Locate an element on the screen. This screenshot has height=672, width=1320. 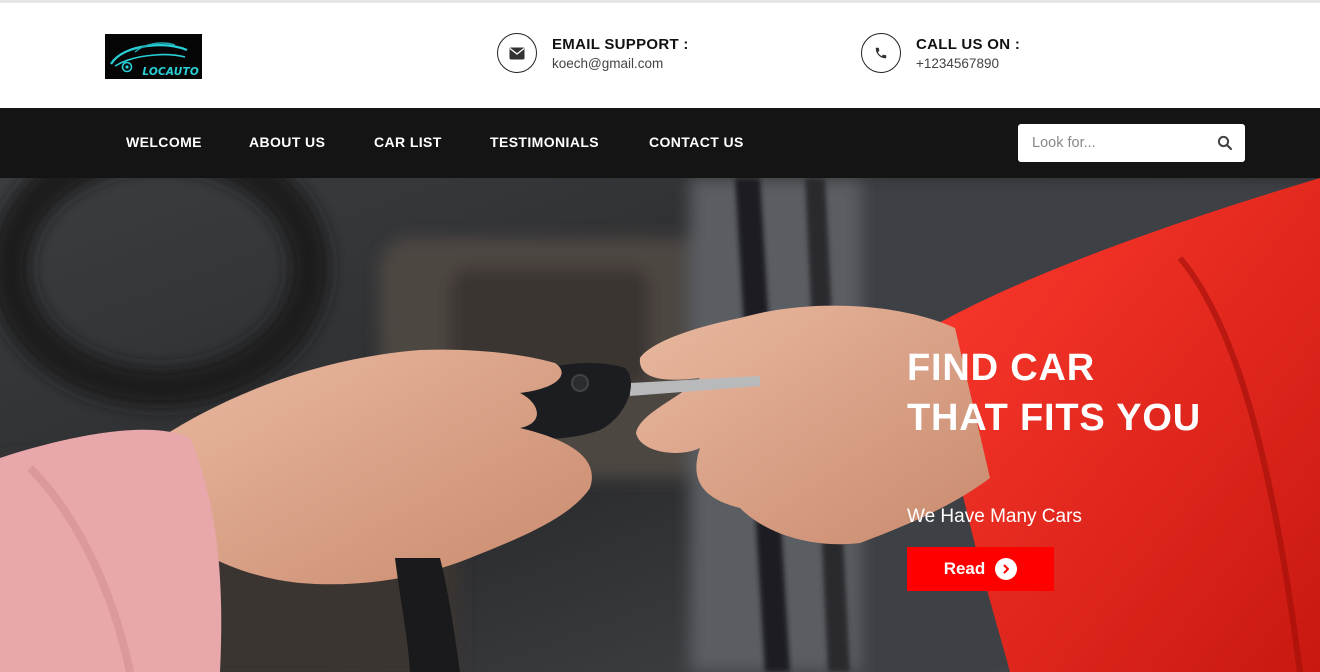
call-us-title: CALL US ON : is located at coordinates (968, 44).